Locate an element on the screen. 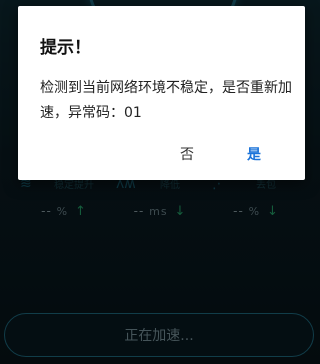 This screenshot has height=364, width=320. no-button: 否 is located at coordinates (187, 154).